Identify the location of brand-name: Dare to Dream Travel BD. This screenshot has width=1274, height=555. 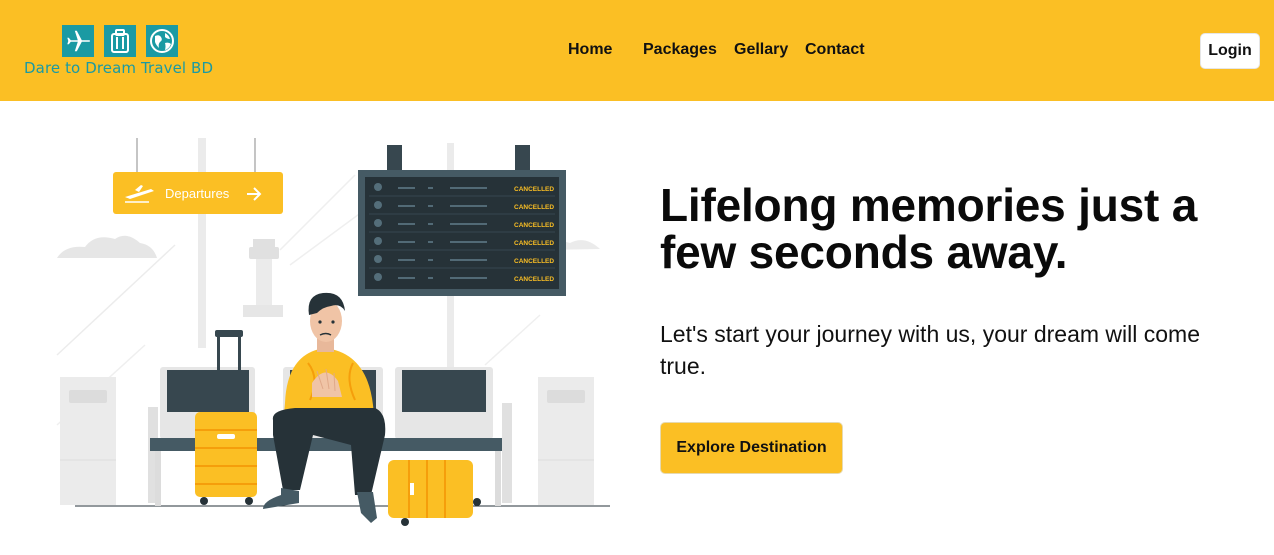
(119, 68).